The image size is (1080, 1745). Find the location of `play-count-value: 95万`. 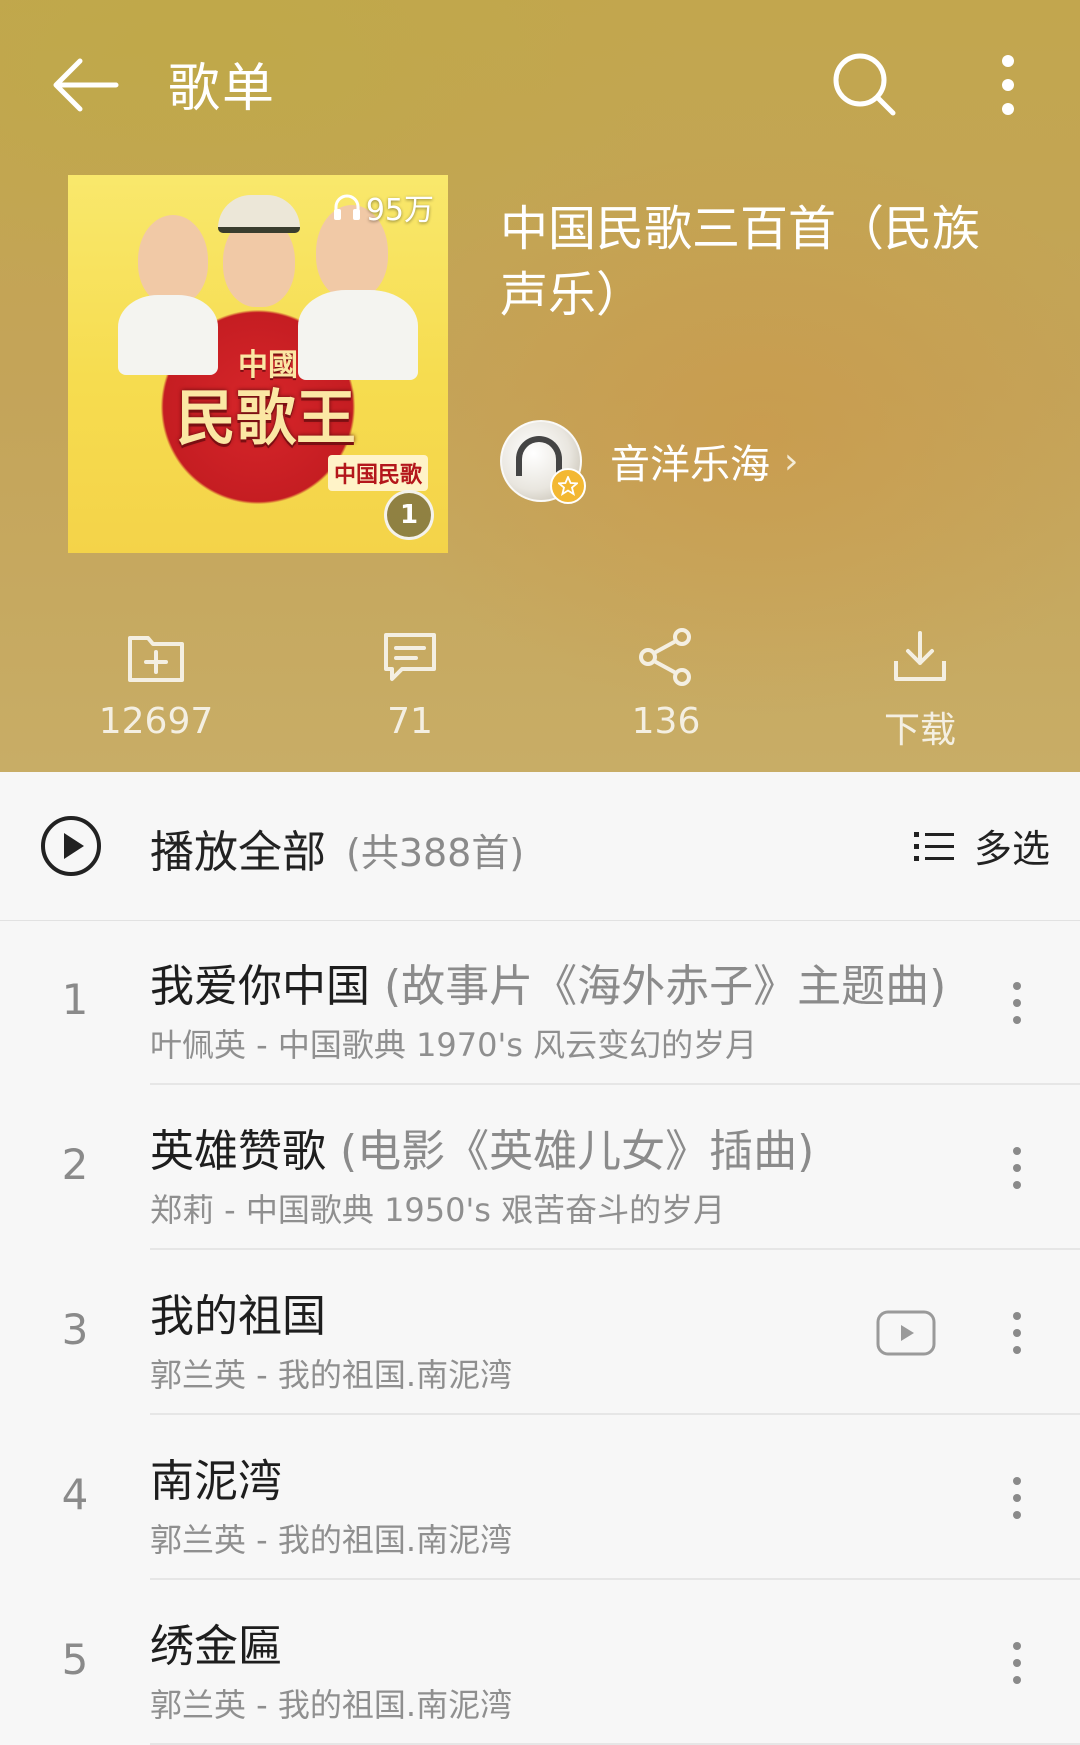

play-count-value: 95万 is located at coordinates (399, 210).